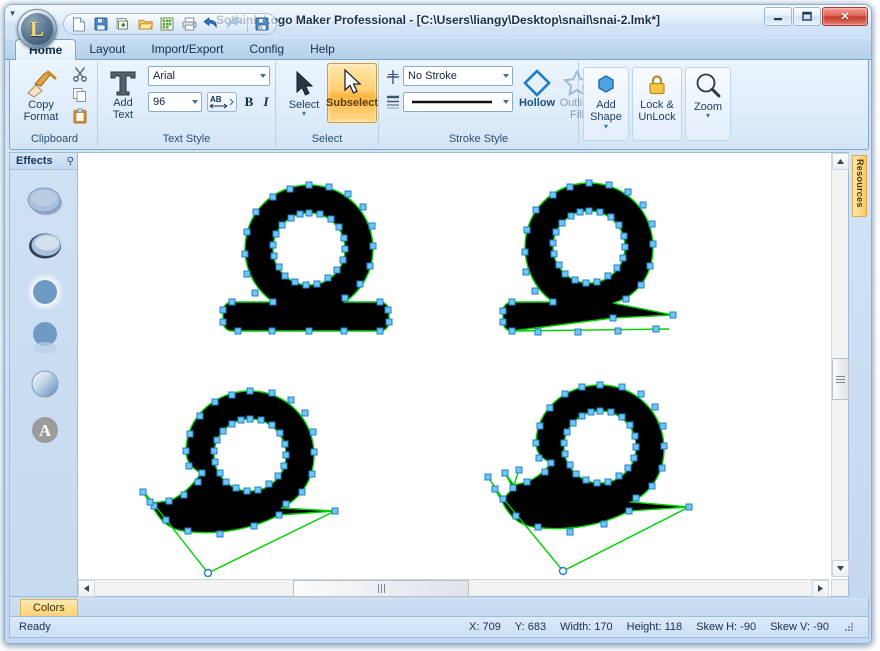 The image size is (880, 651). What do you see at coordinates (187, 49) in the screenshot?
I see `tab-import-export: Import/Export` at bounding box center [187, 49].